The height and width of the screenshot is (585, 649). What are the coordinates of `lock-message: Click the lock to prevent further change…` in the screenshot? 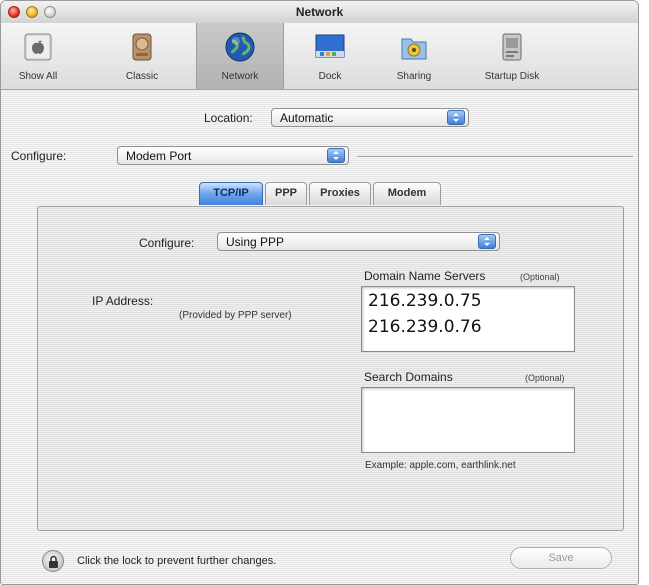 It's located at (177, 561).